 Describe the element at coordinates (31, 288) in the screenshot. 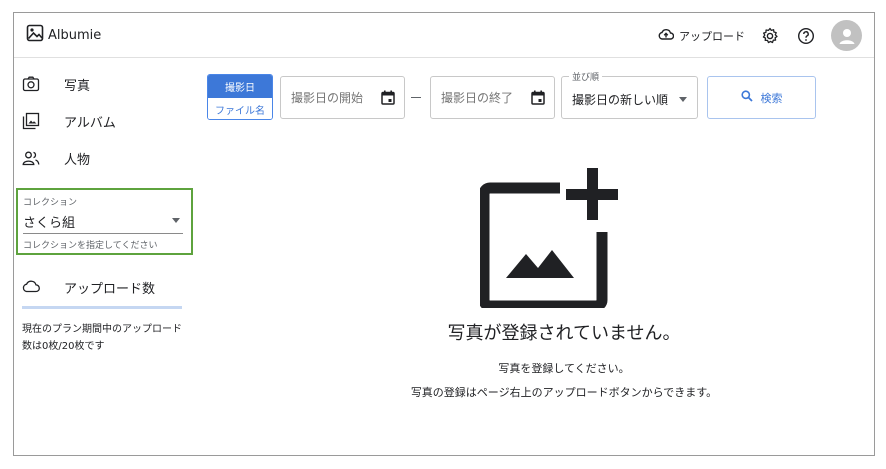

I see `cloud-icon` at that location.